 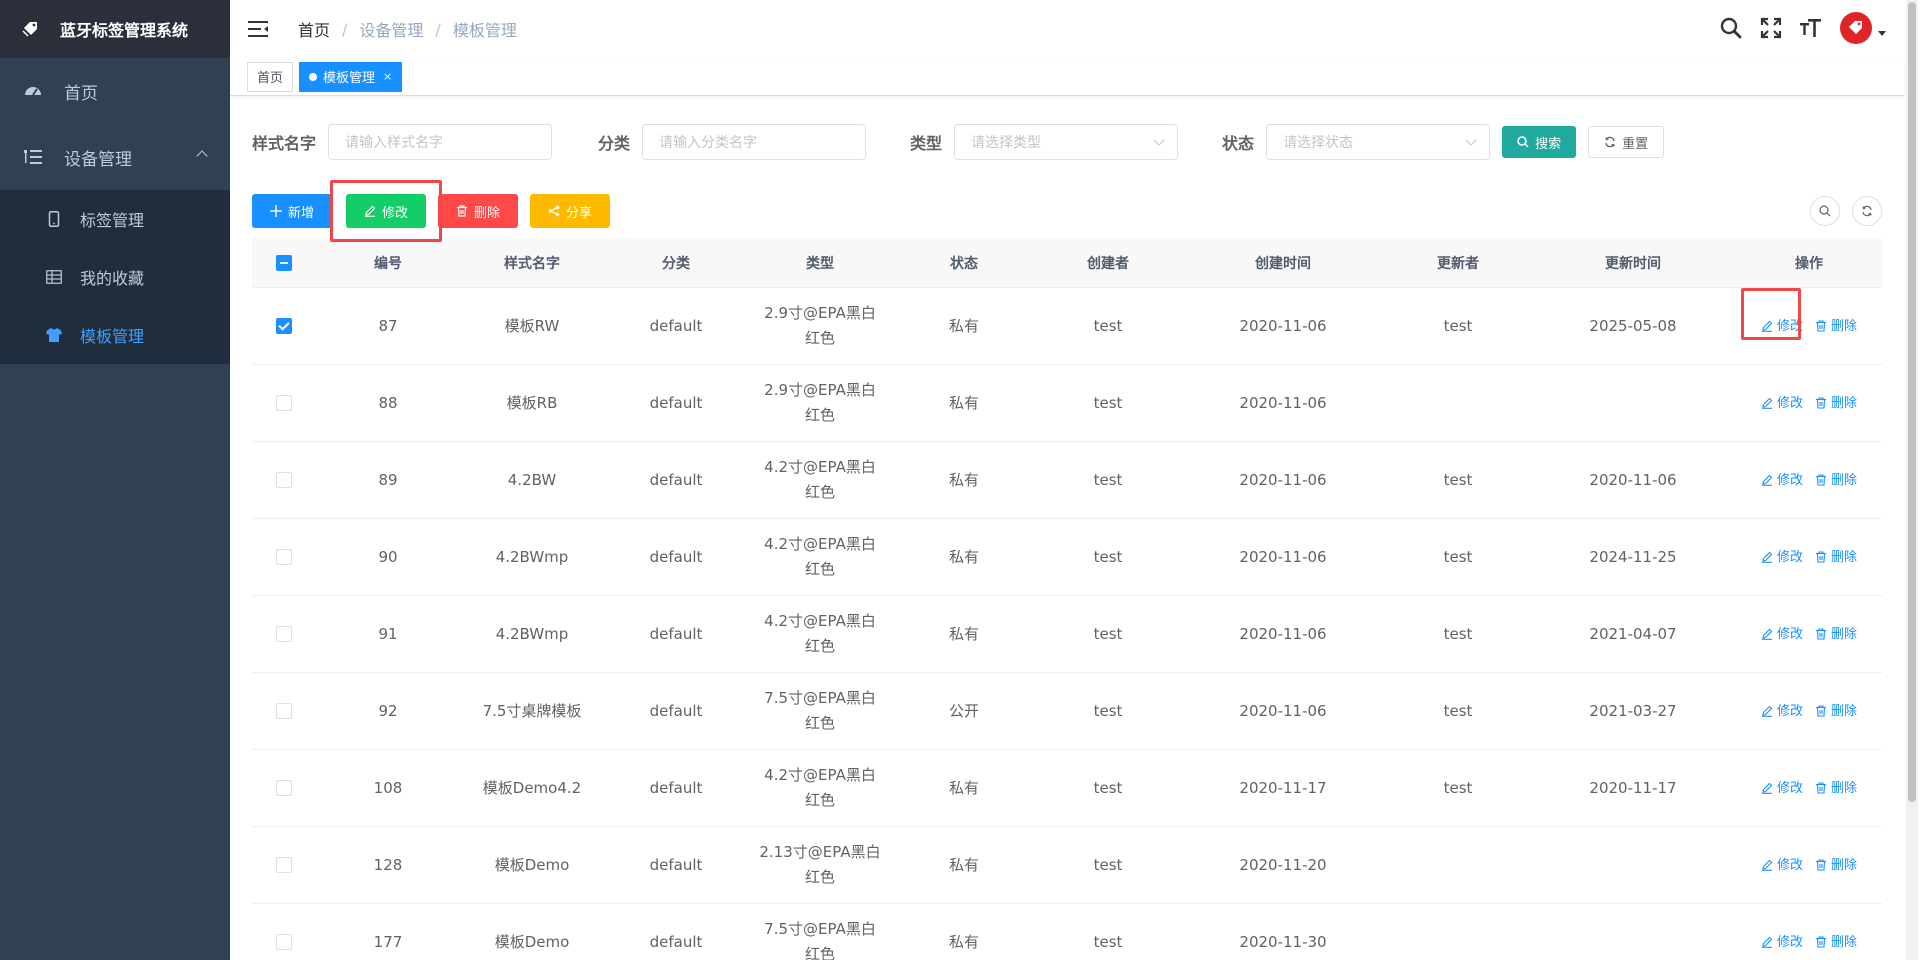 What do you see at coordinates (1378, 142) in the screenshot?
I see `status-select: 请选择状态` at bounding box center [1378, 142].